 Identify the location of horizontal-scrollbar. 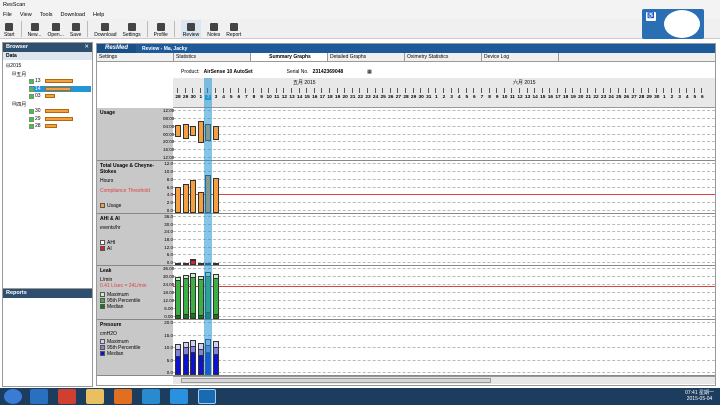
(444, 380).